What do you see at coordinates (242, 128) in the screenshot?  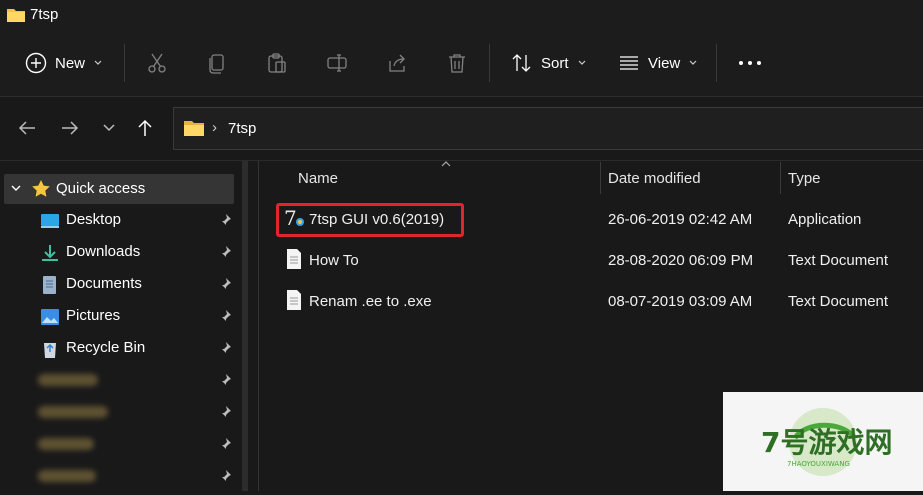 I see `breadcrumb-item: 7tsp` at bounding box center [242, 128].